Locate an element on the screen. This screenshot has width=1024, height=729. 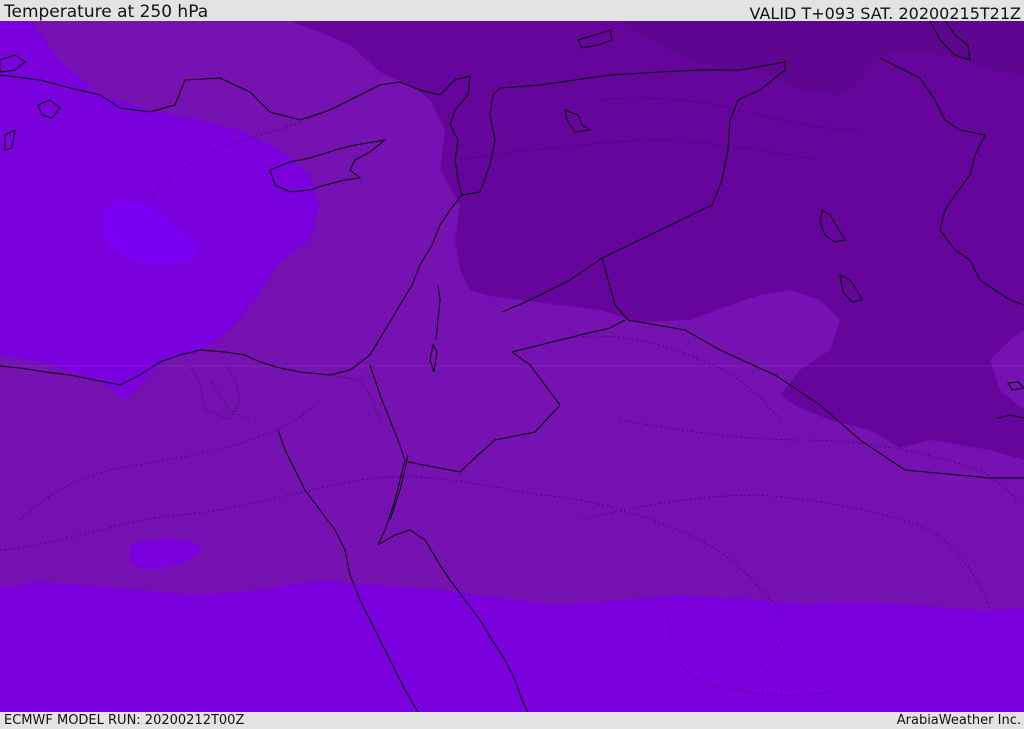
map-title: Temperature at 250 hPa is located at coordinates (106, 12).